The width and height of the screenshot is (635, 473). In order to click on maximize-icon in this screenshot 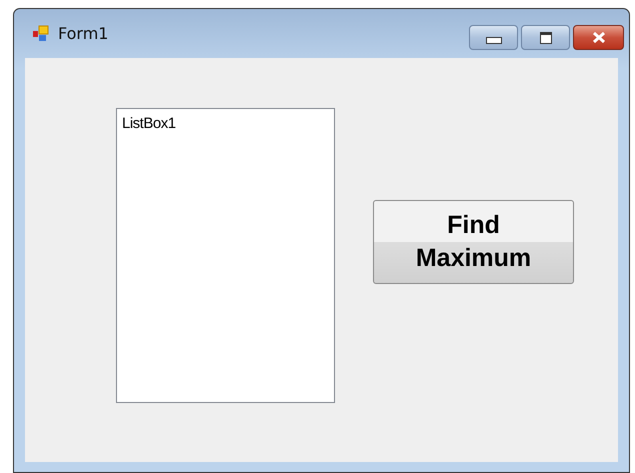, I will do `click(546, 38)`.